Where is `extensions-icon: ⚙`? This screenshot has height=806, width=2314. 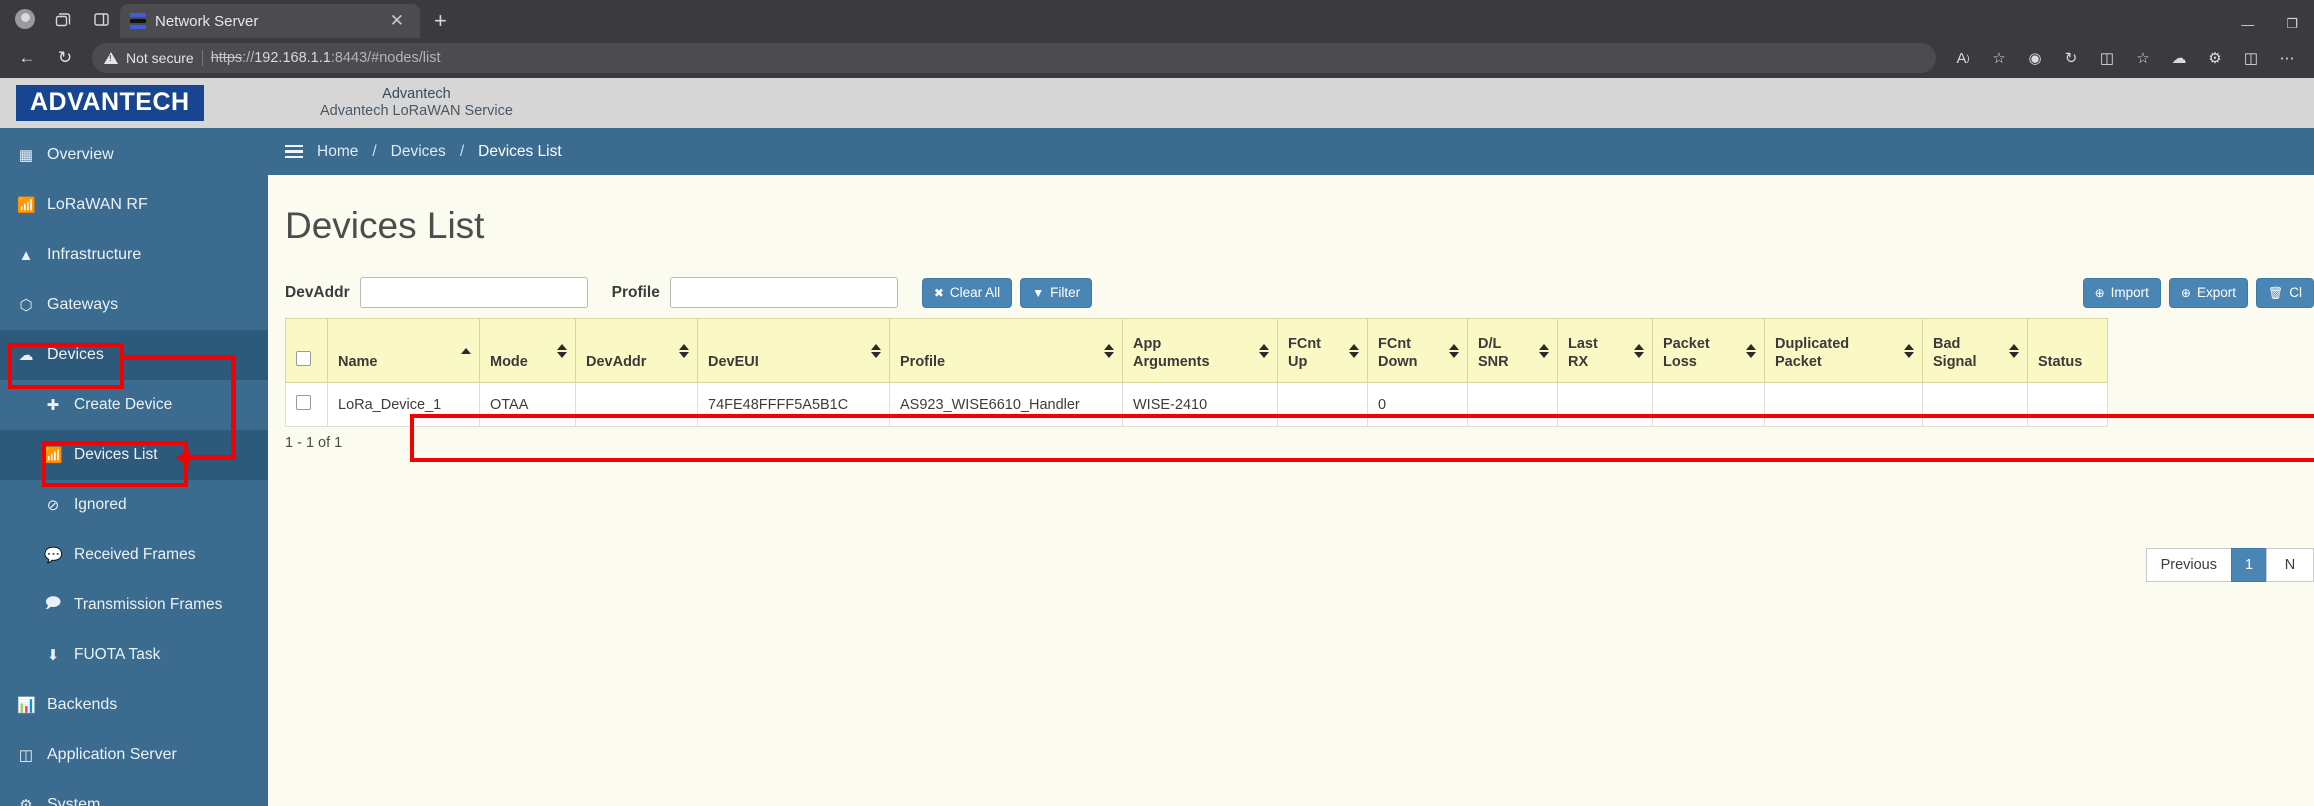
extensions-icon: ⚙ is located at coordinates (2215, 58).